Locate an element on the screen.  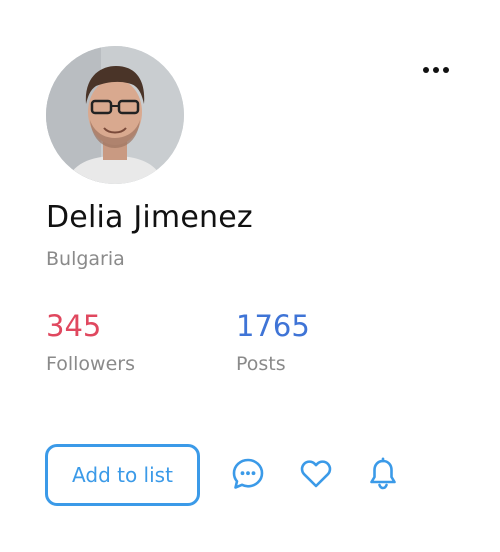
message-button is located at coordinates (248, 474).